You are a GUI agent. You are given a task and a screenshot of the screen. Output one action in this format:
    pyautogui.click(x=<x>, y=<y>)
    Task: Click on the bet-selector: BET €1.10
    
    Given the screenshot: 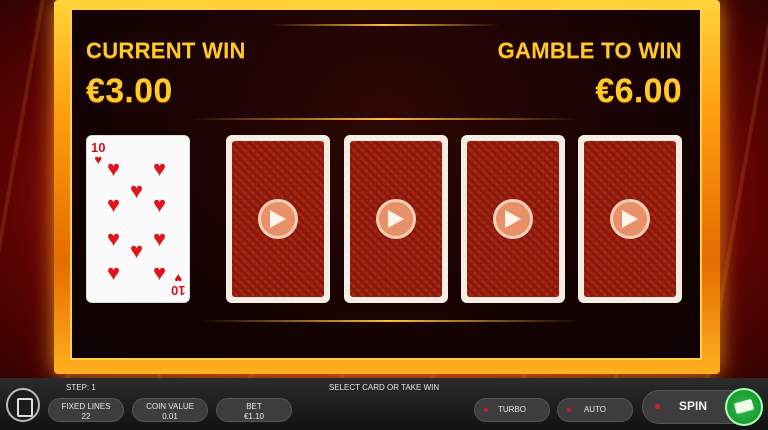 What is the action you would take?
    pyautogui.click(x=254, y=410)
    